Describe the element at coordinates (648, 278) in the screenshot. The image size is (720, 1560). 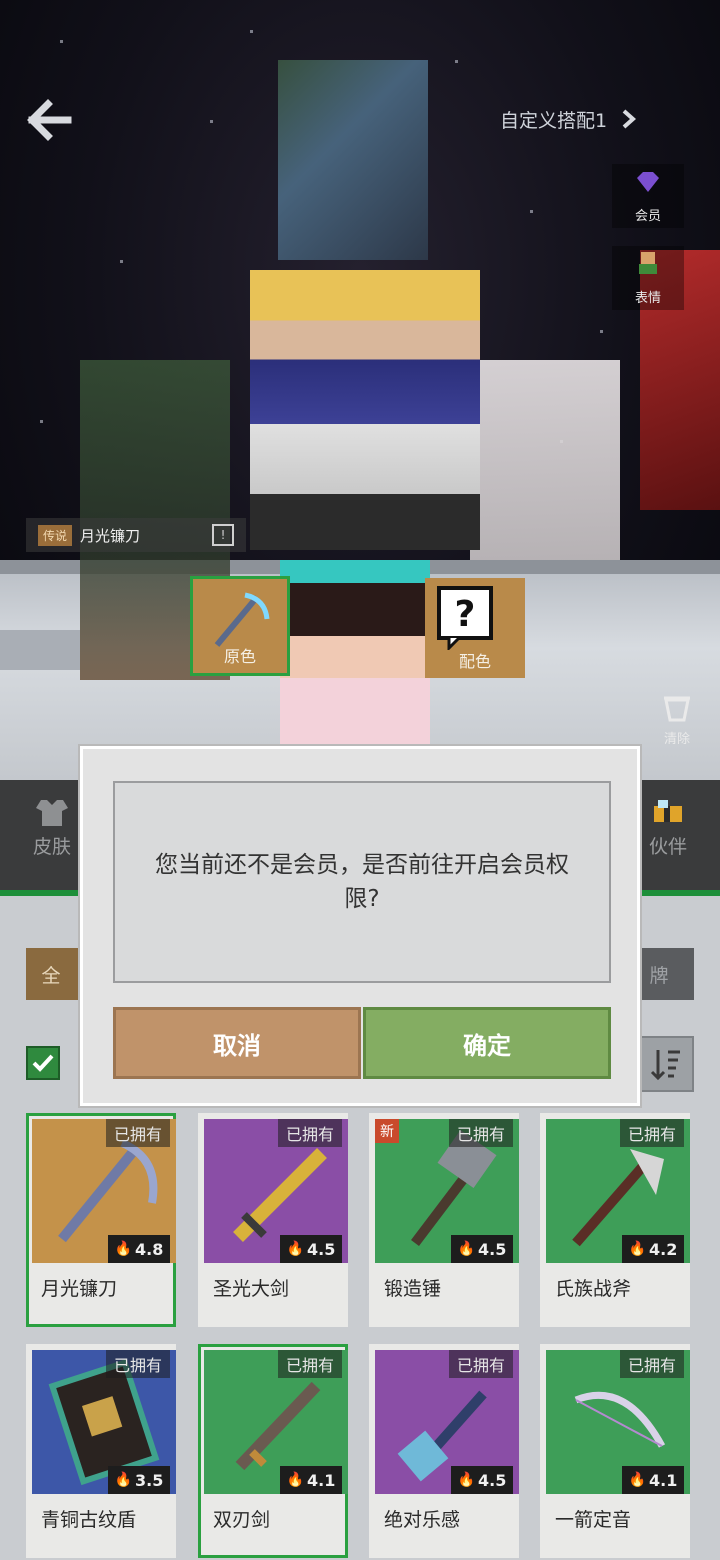
I see `emote-button: 表情` at that location.